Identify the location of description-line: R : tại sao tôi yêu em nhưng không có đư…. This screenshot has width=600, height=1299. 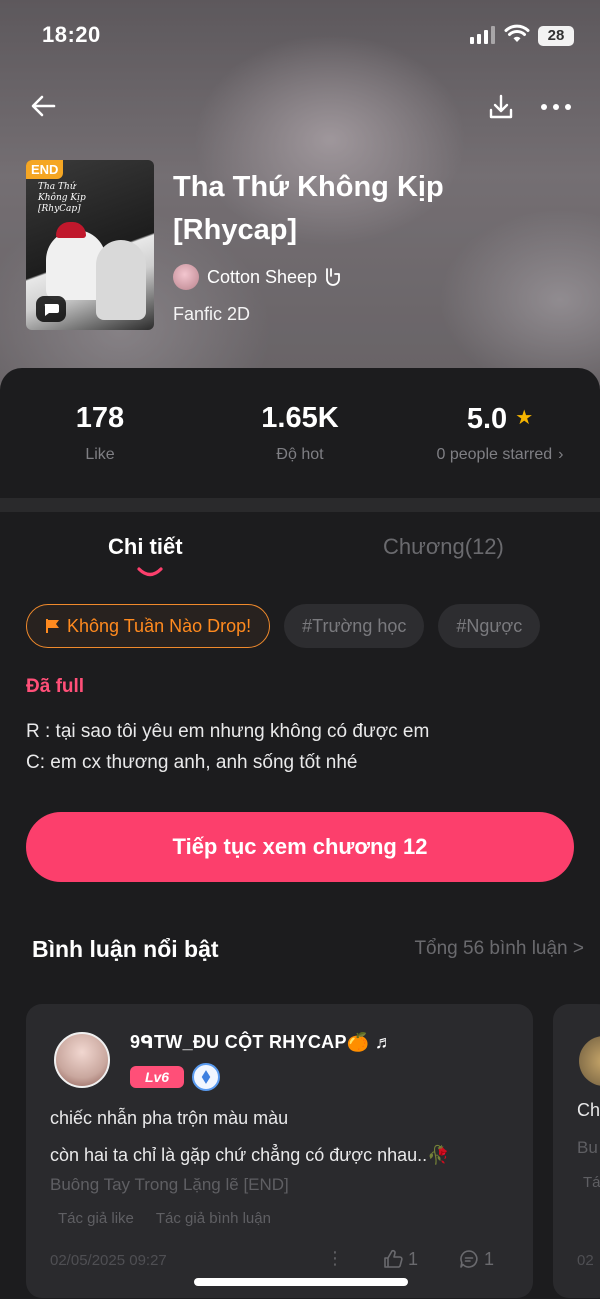
(228, 731).